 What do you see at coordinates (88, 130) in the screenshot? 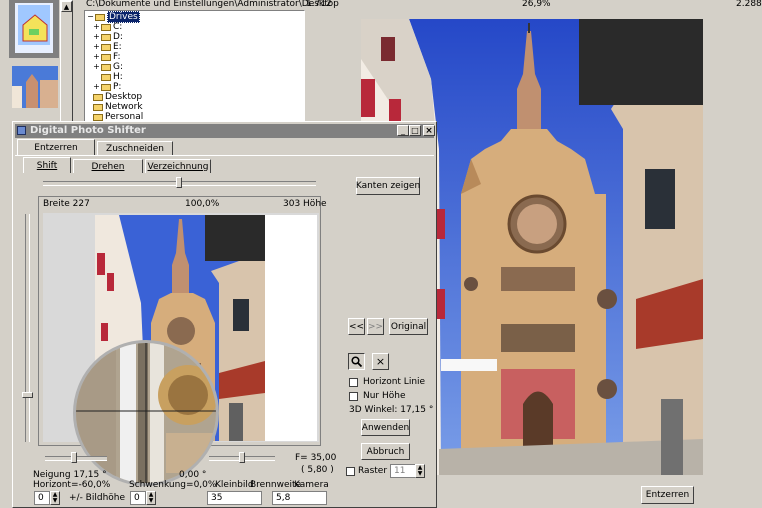
I see `dialog-title: Digital Photo Shifter` at bounding box center [88, 130].